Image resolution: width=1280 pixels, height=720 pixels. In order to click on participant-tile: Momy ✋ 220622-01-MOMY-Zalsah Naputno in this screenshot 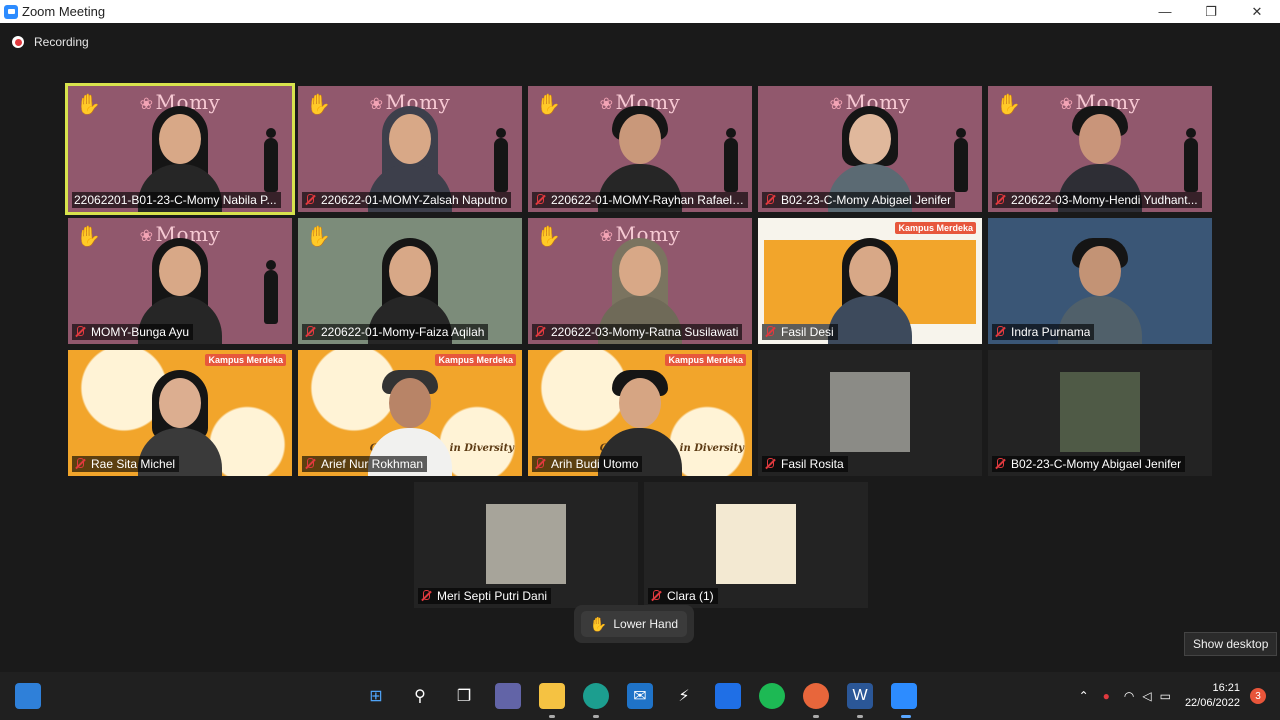, I will do `click(410, 149)`.